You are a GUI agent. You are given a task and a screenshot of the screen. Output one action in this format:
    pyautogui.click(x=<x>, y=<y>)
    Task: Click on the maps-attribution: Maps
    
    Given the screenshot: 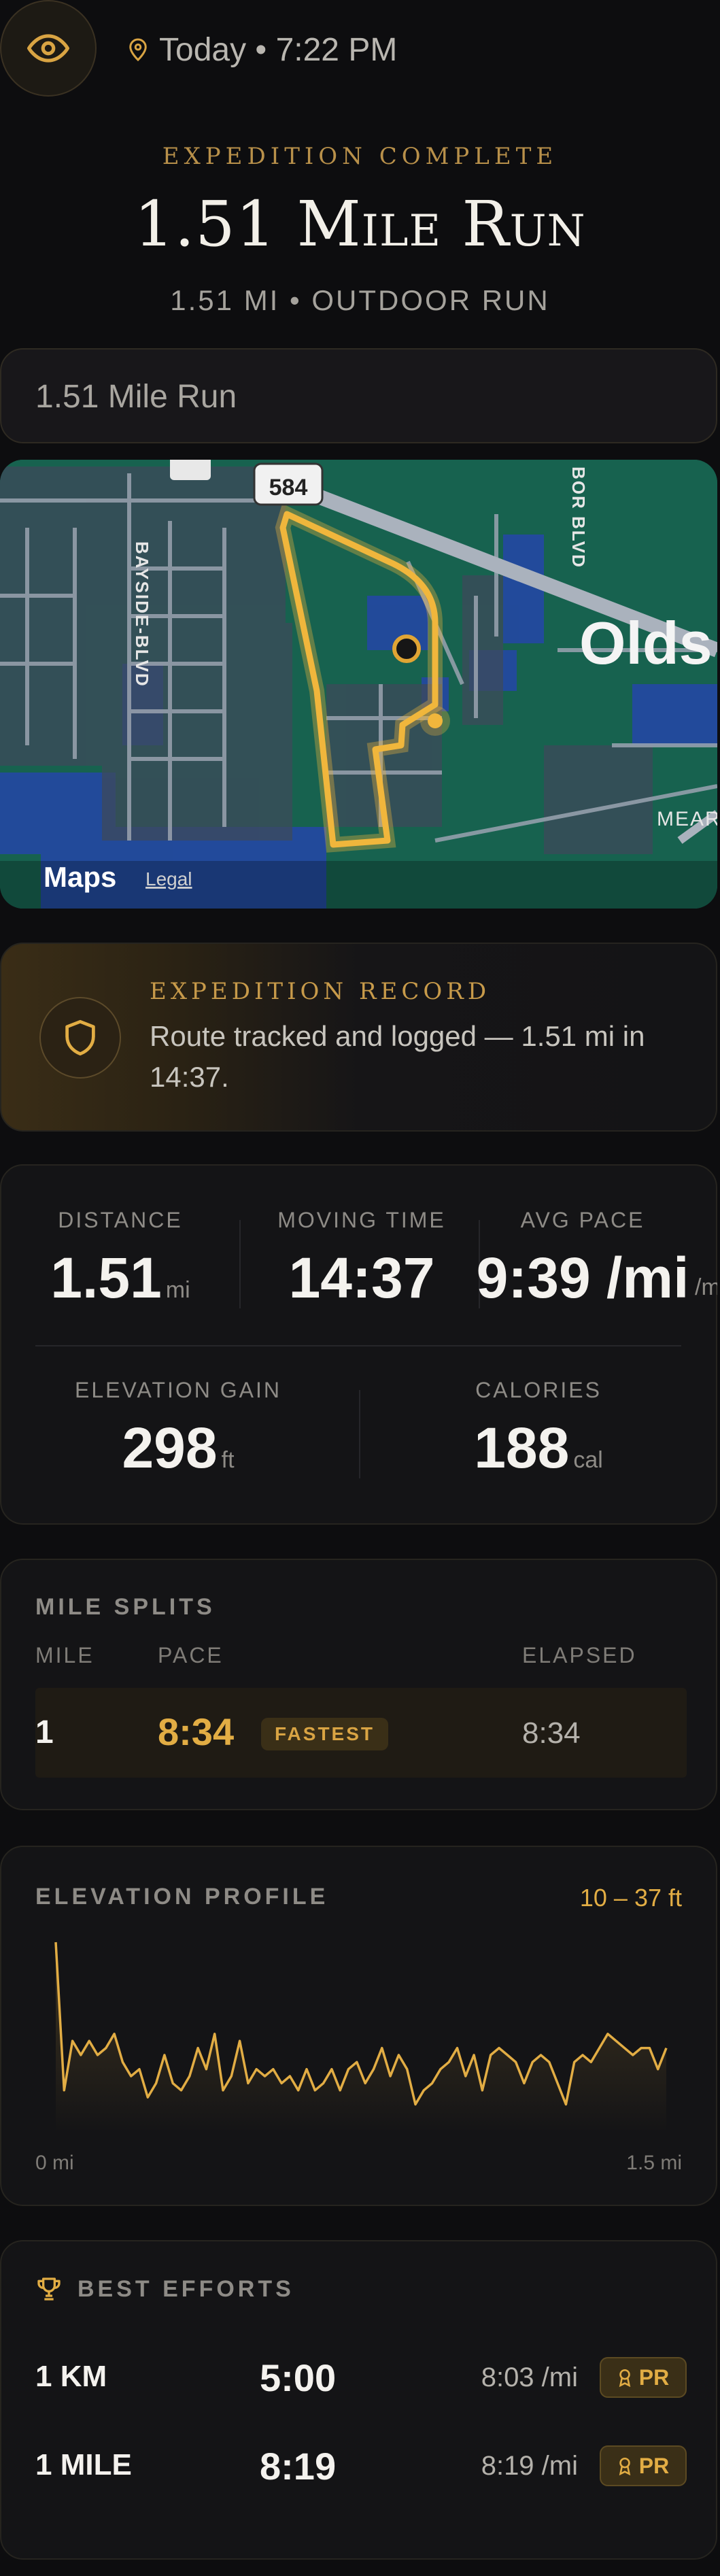 What is the action you would take?
    pyautogui.click(x=80, y=877)
    